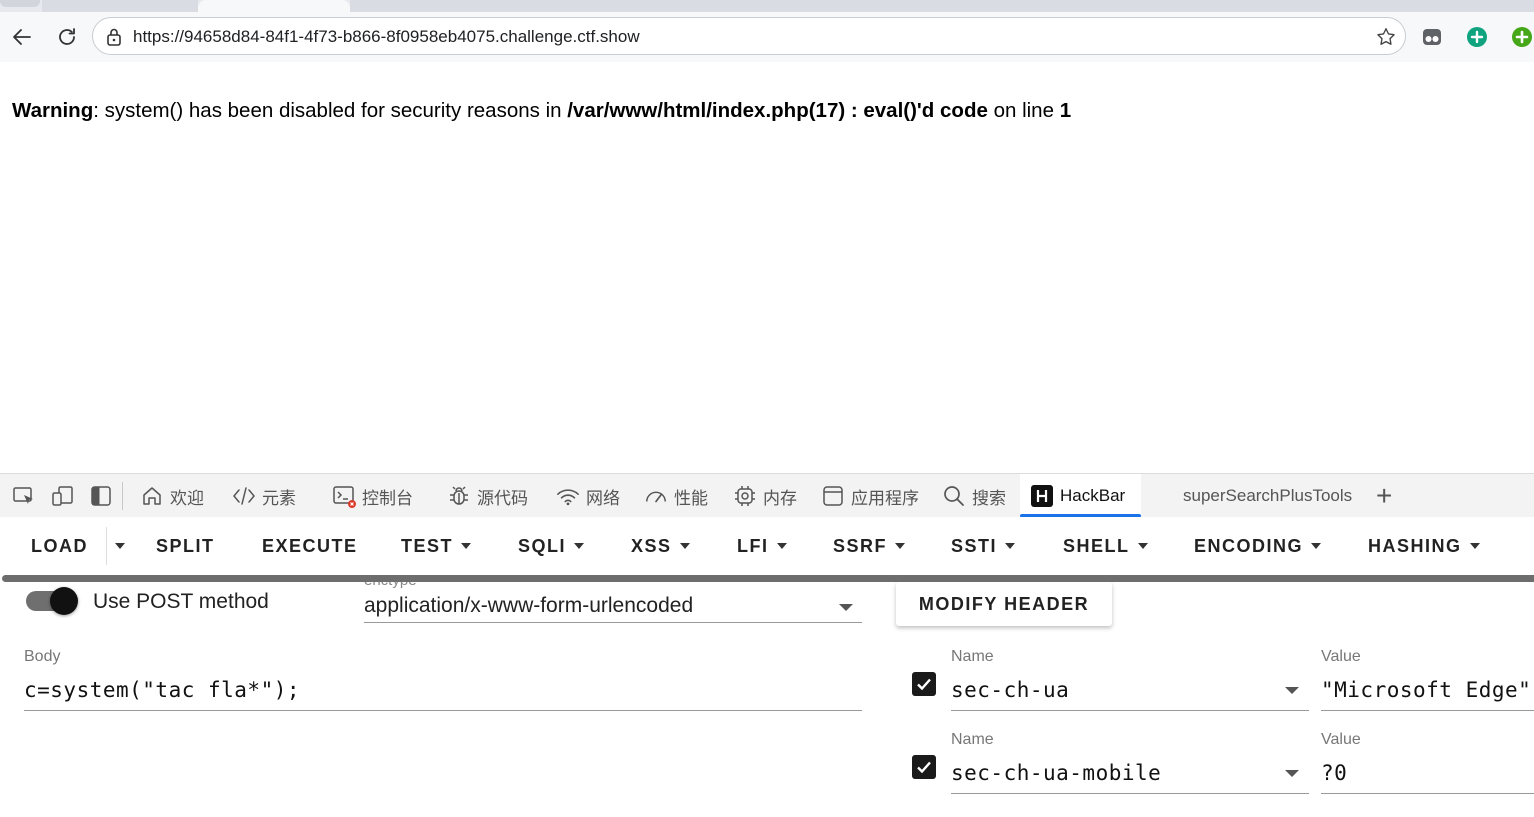  What do you see at coordinates (63, 496) in the screenshot?
I see `device-emulation-icon` at bounding box center [63, 496].